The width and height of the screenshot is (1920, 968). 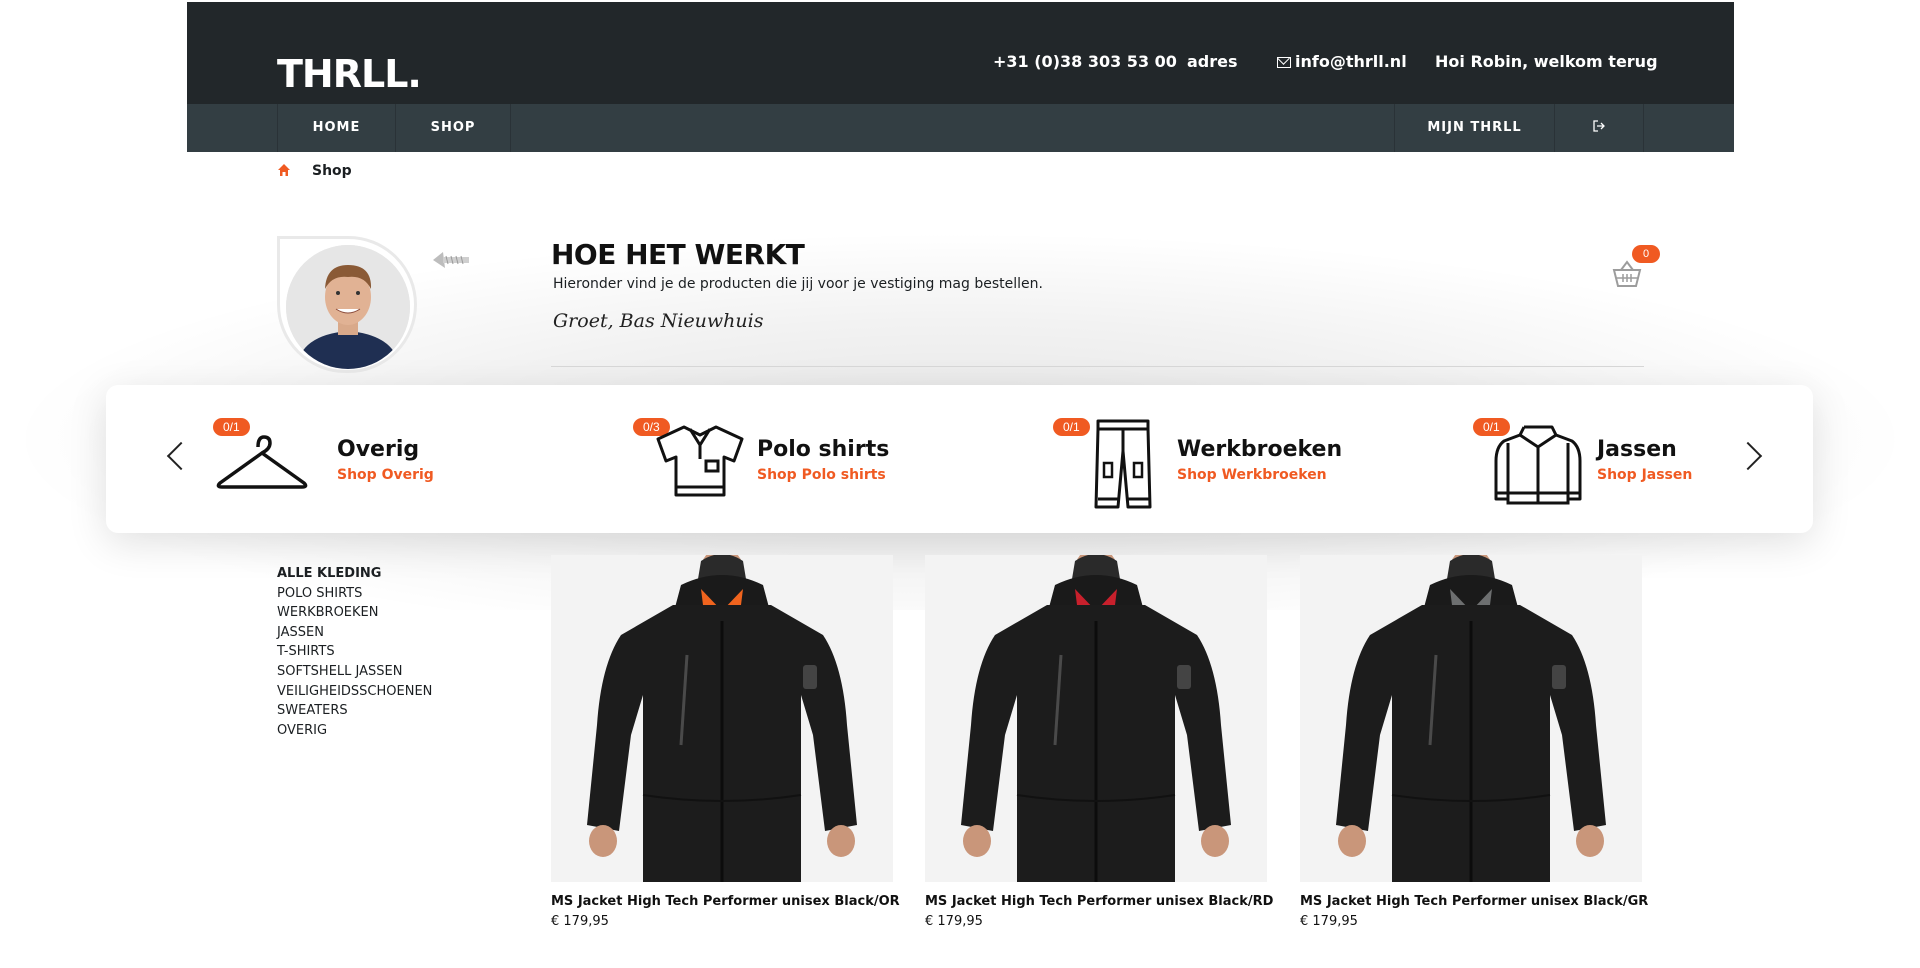 What do you see at coordinates (1260, 449) in the screenshot?
I see `category-name: Werkbroeken` at bounding box center [1260, 449].